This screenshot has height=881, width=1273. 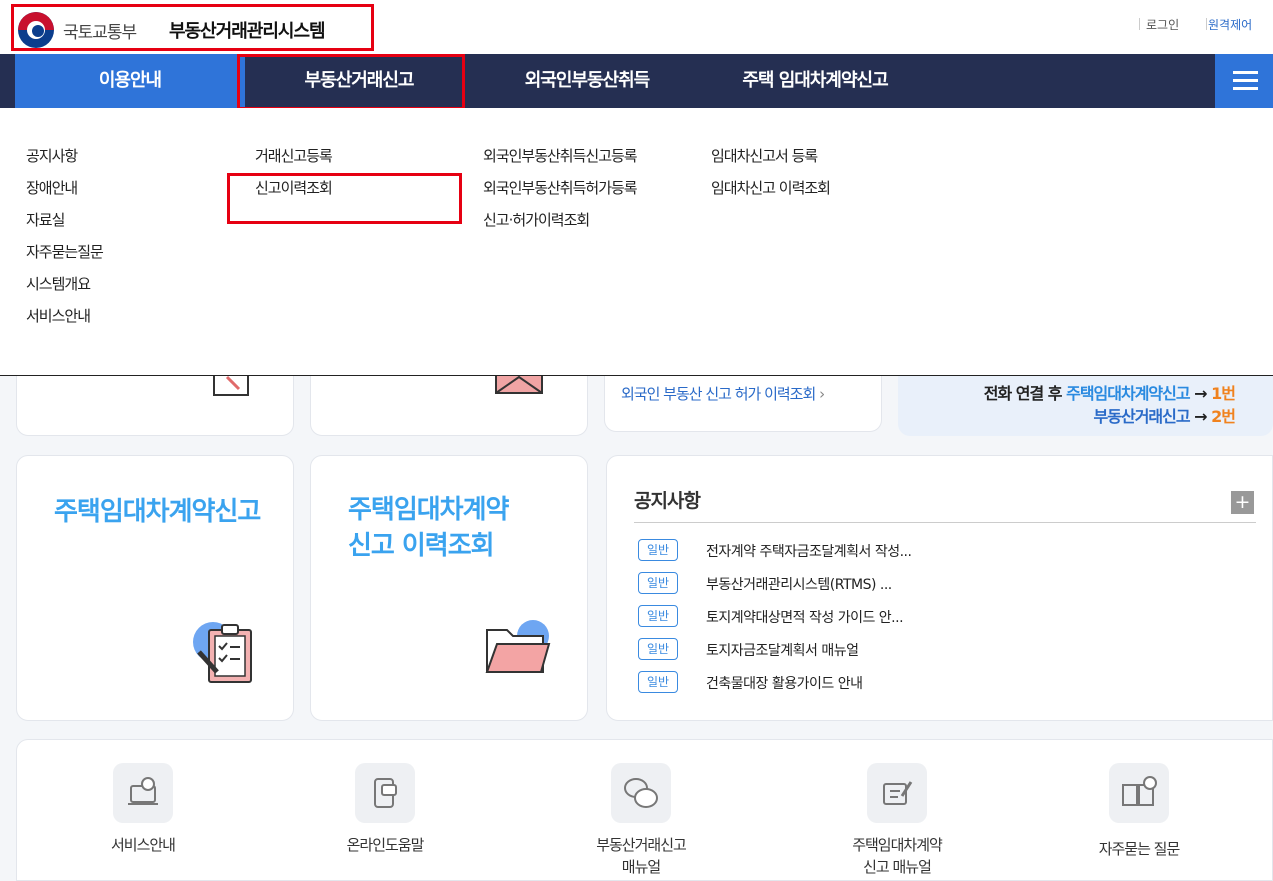 I want to click on quick-online-help-button, so click(x=385, y=793).